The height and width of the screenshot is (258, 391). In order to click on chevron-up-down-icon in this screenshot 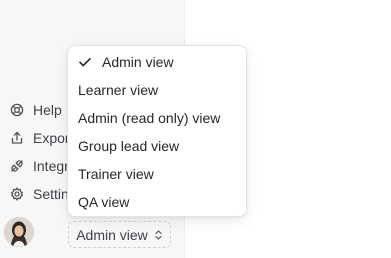, I will do `click(158, 235)`.